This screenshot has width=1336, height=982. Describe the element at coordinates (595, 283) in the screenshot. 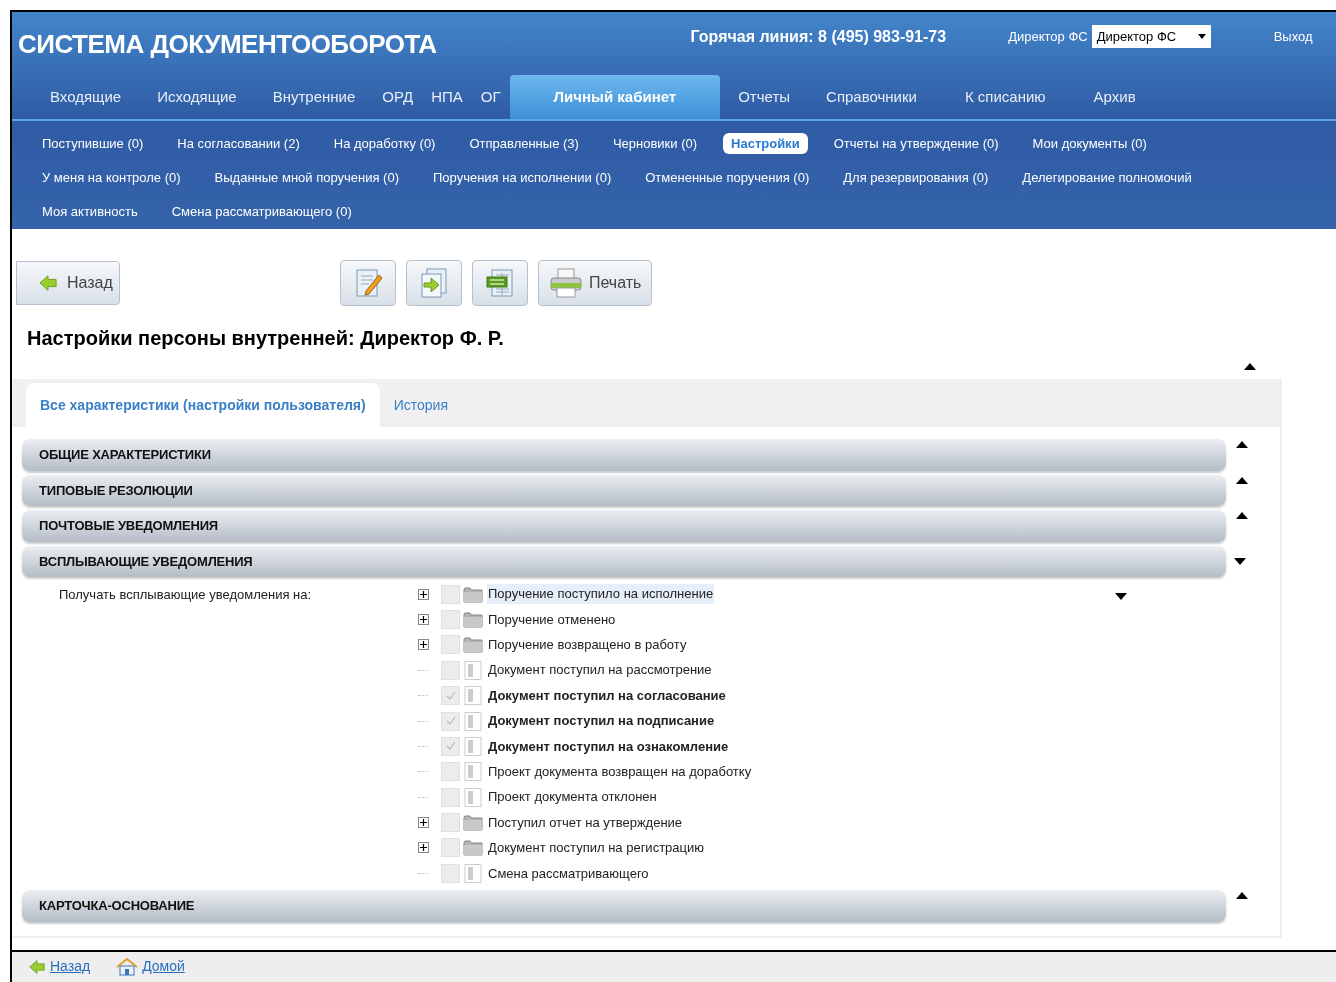

I see `print-button: Печать` at that location.